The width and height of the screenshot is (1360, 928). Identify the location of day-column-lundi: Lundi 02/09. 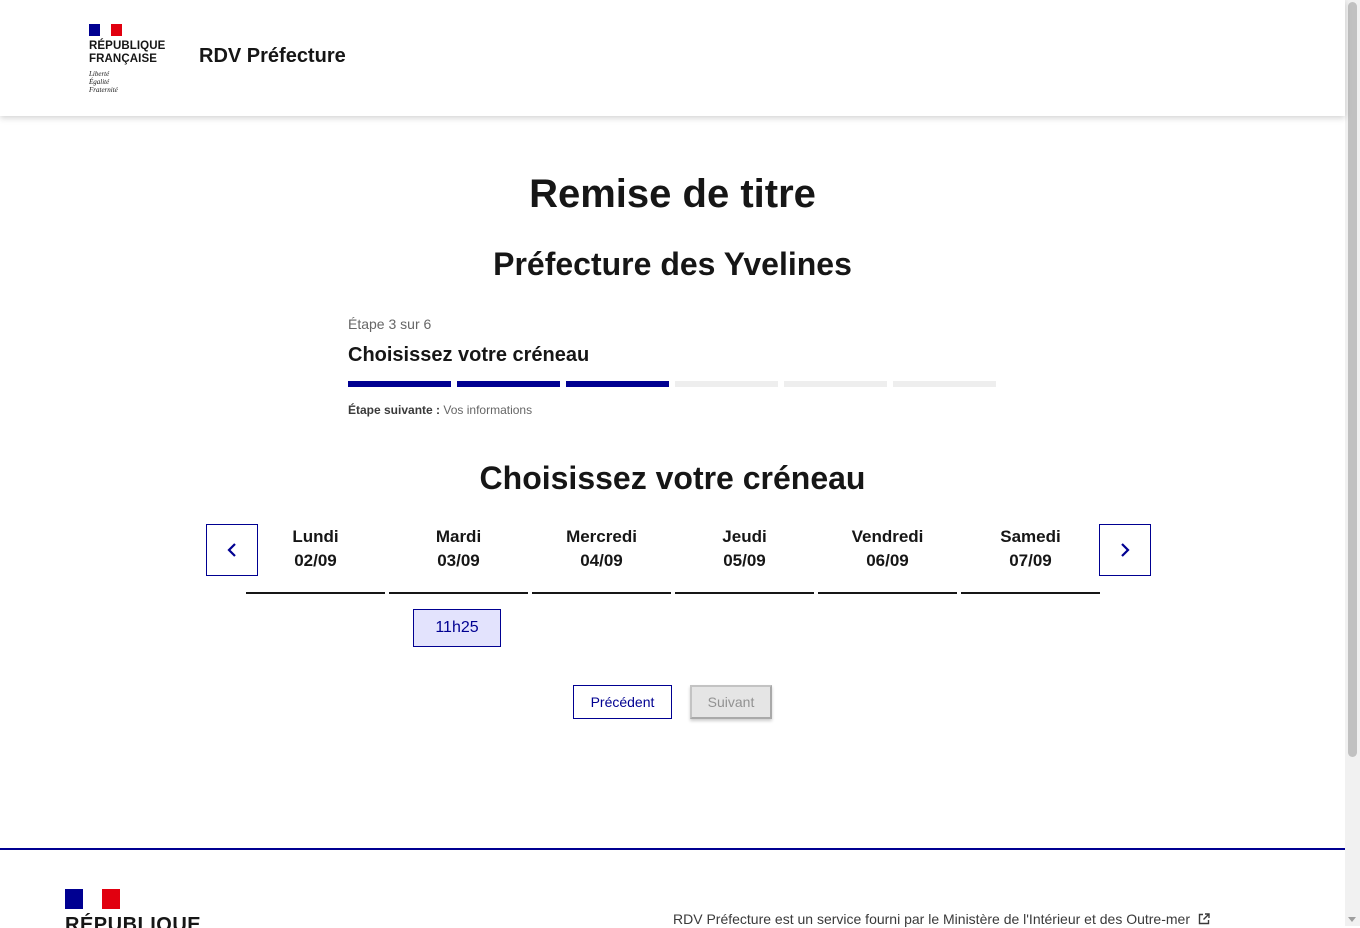
(315, 559).